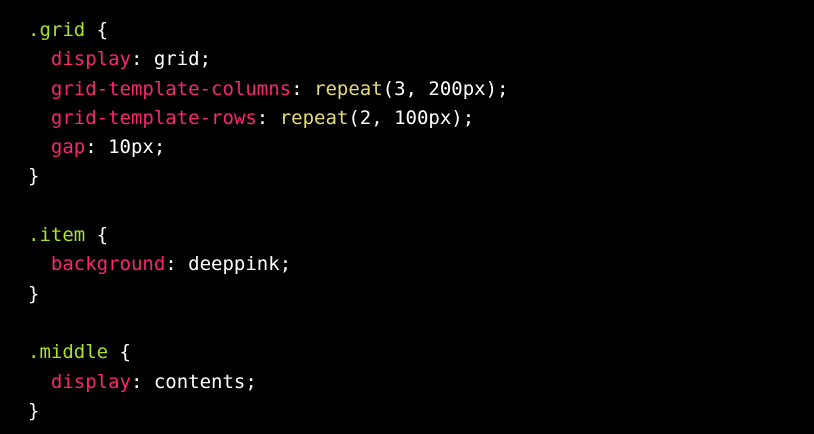 The image size is (814, 434). Describe the element at coordinates (153, 117) in the screenshot. I see `css-property-grid-template-rows: grid-template-rows` at that location.